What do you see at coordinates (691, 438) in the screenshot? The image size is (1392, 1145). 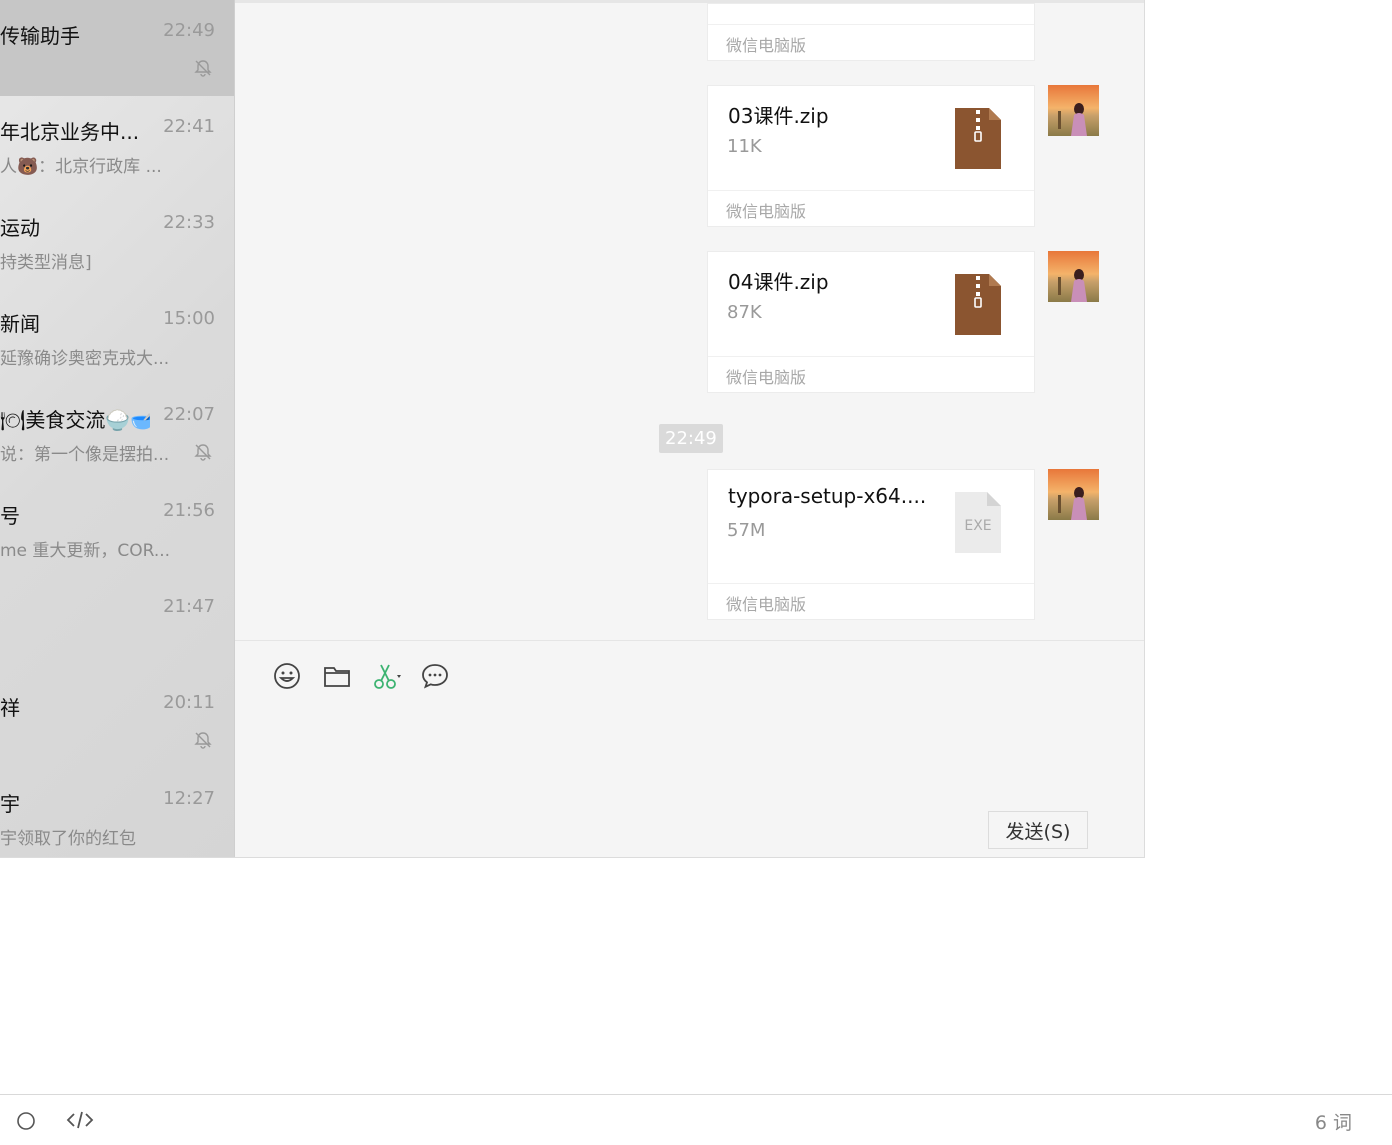 I see `message-timestamp: 22:49` at bounding box center [691, 438].